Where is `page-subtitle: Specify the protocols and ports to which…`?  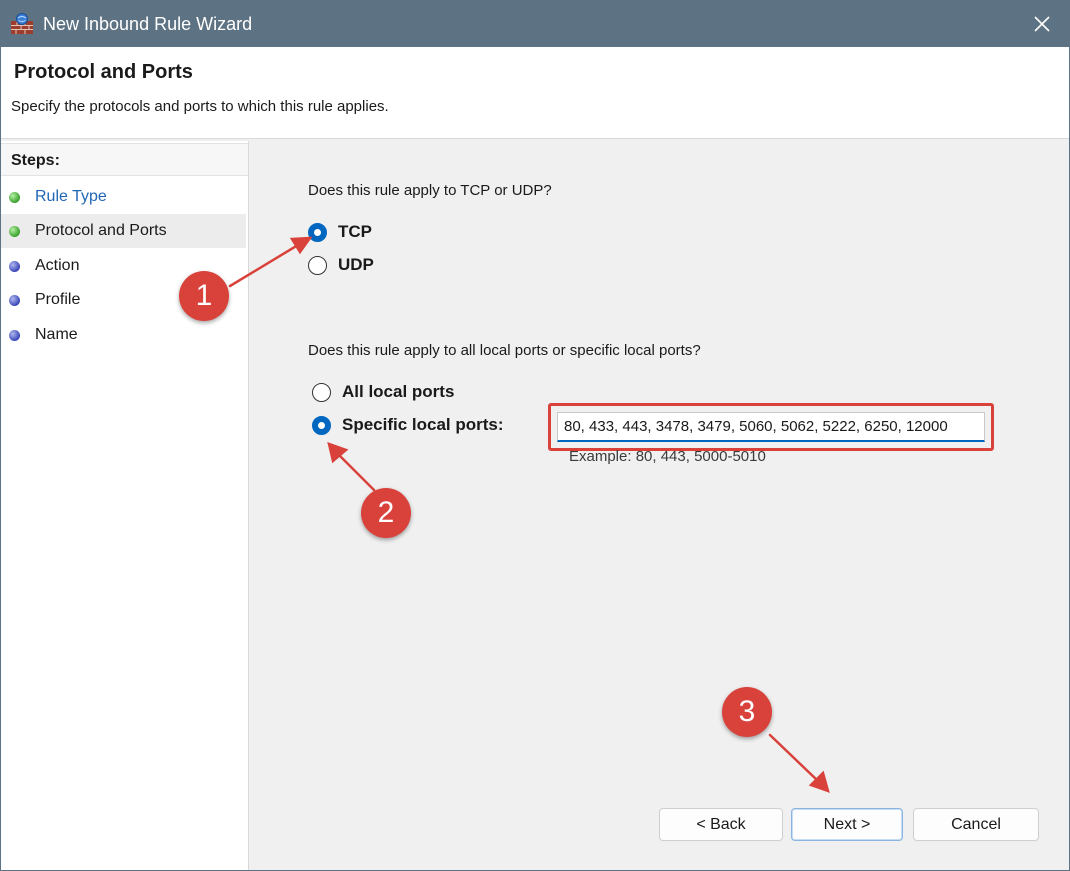
page-subtitle: Specify the protocols and ports to which… is located at coordinates (200, 106).